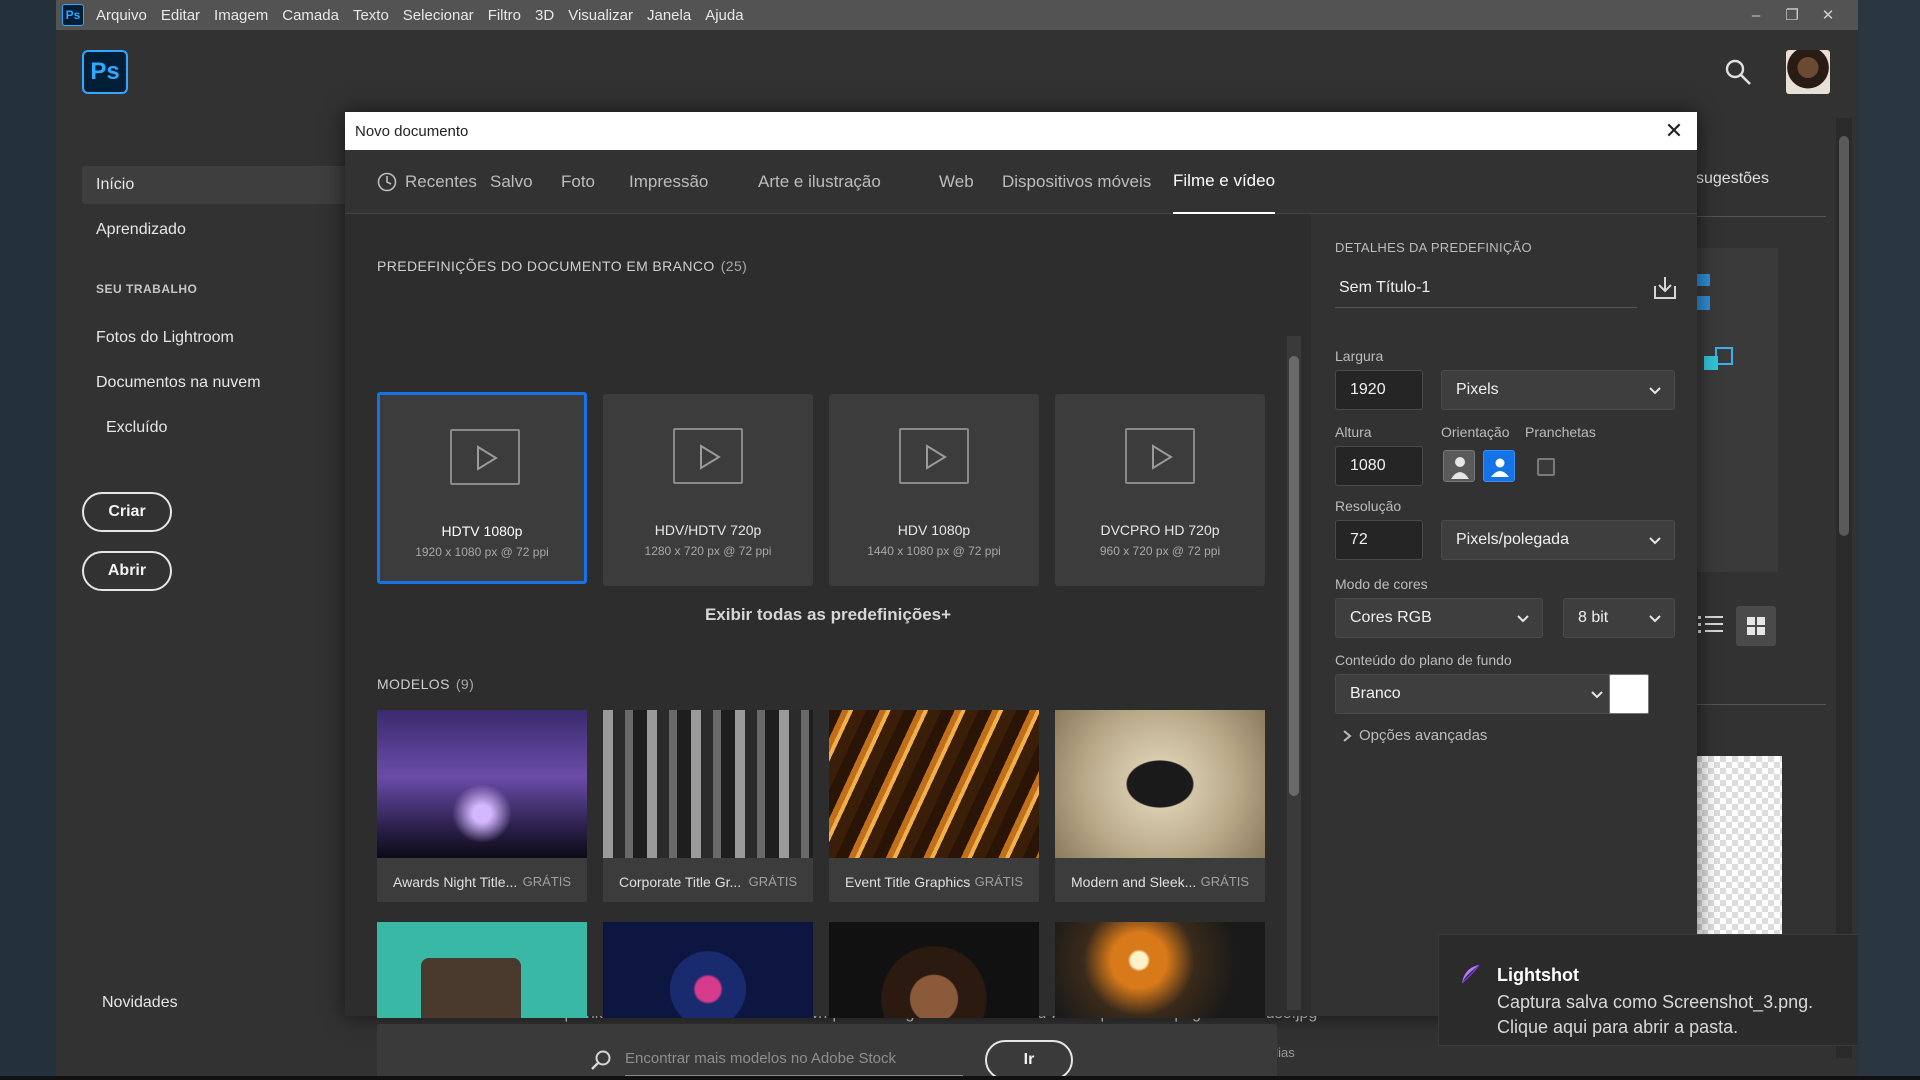 Image resolution: width=1920 pixels, height=1080 pixels. Describe the element at coordinates (1499, 466) in the screenshot. I see `landscape-orientation-button` at that location.